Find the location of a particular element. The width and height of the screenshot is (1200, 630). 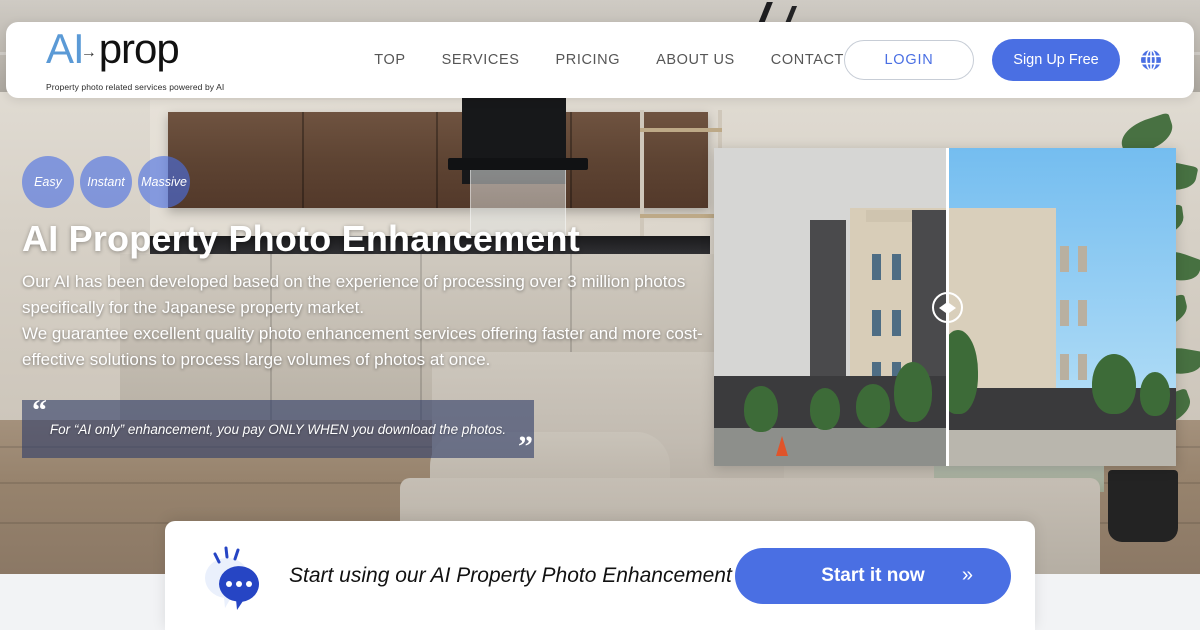

badge-easy: Easy is located at coordinates (48, 182).